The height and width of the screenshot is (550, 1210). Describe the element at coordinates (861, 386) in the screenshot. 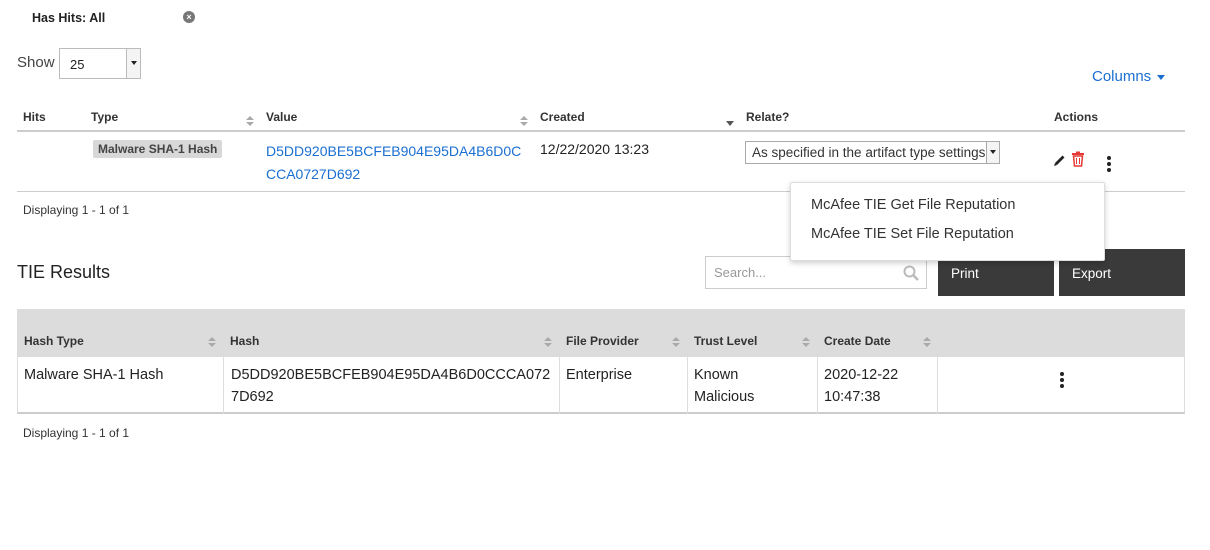

I see `tie-create-date: 2020-12-22 10:47:38` at that location.